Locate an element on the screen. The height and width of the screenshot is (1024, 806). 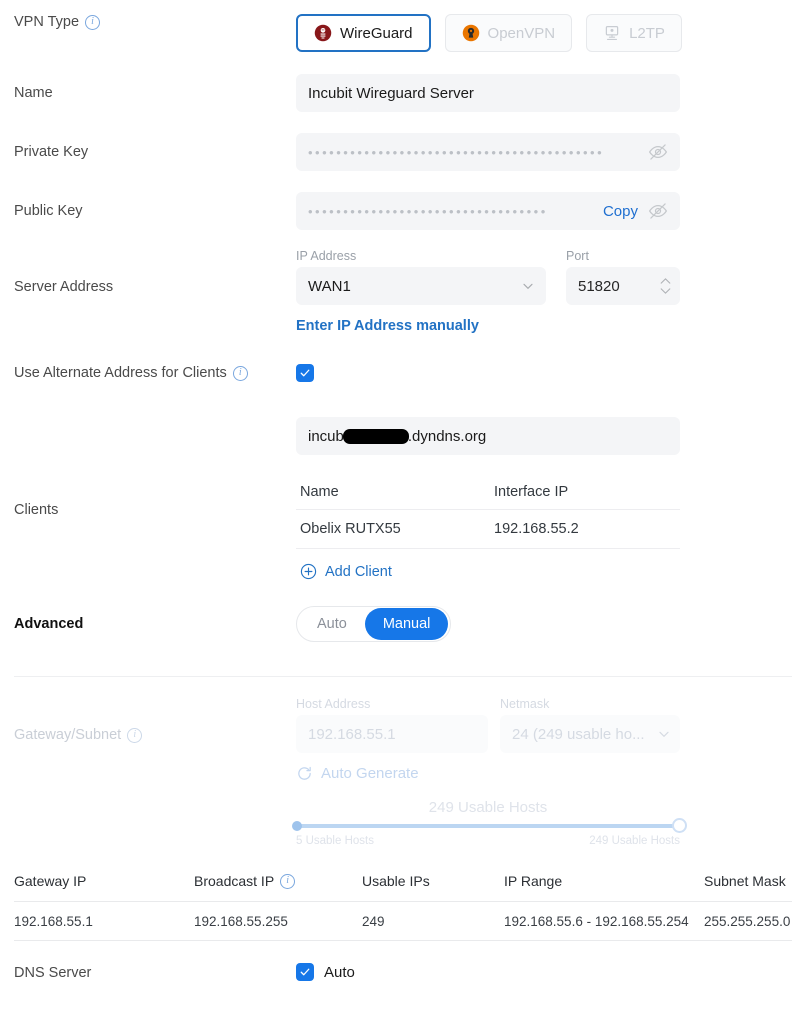
client-interface-ip: 192.168.55.2 is located at coordinates (536, 529).